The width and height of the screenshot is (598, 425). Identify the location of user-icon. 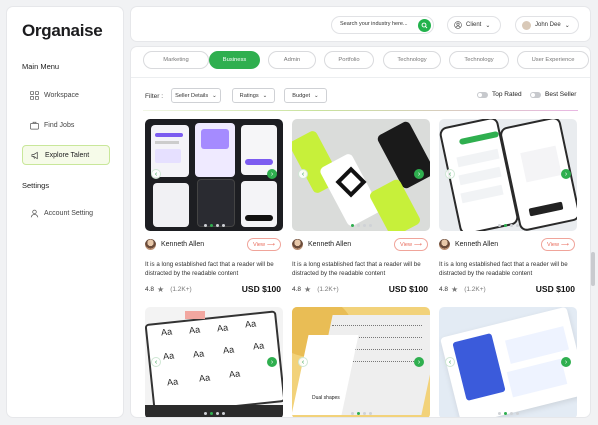
(34, 213).